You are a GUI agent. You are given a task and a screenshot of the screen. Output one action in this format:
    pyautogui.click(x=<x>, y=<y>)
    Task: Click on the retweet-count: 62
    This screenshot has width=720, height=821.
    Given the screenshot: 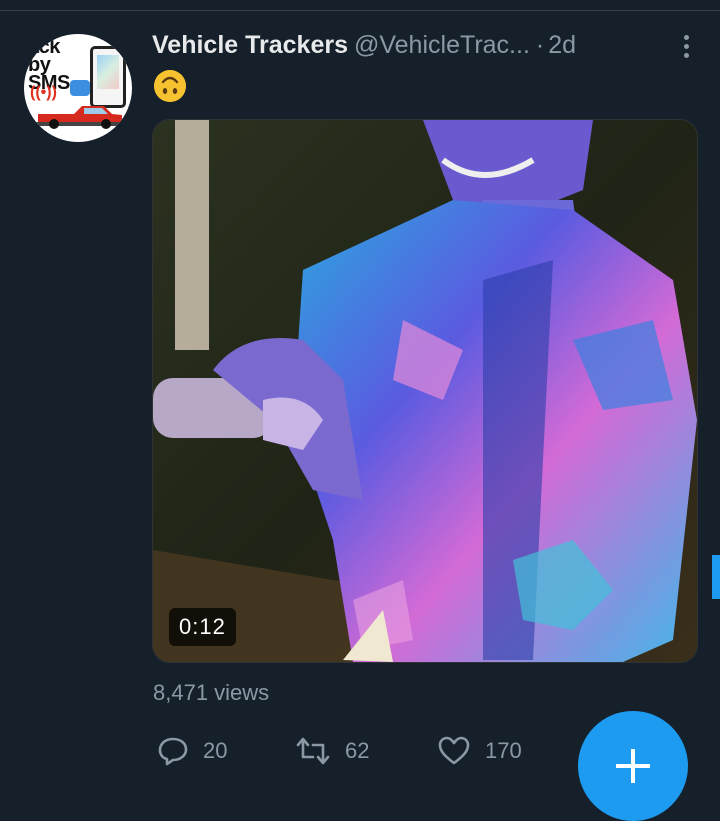 What is the action you would take?
    pyautogui.click(x=357, y=750)
    